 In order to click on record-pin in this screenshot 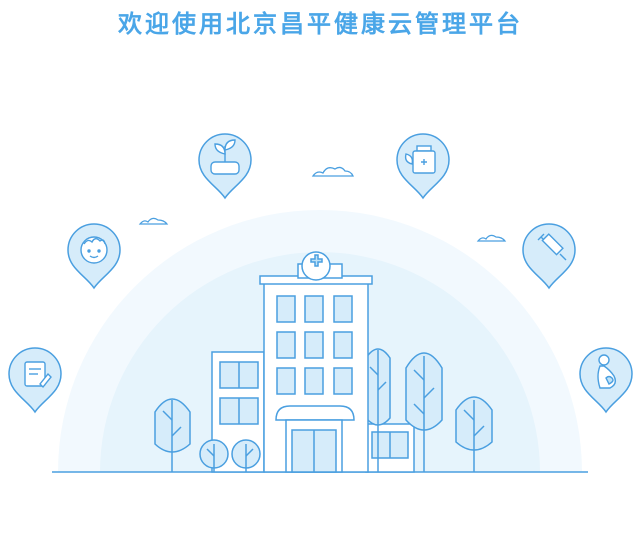, I will do `click(35, 380)`.